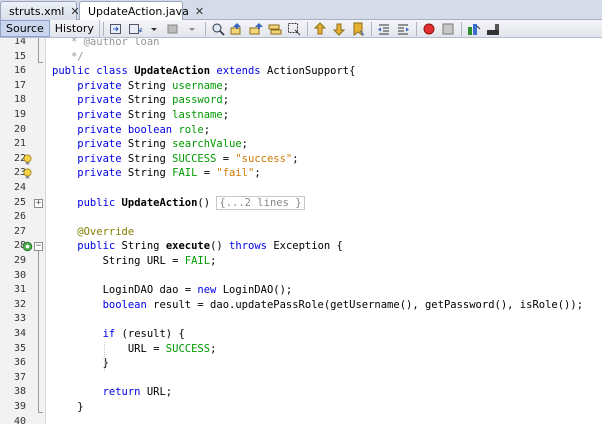 The height and width of the screenshot is (424, 602). I want to click on expand-fold-icon: +, so click(38, 203).